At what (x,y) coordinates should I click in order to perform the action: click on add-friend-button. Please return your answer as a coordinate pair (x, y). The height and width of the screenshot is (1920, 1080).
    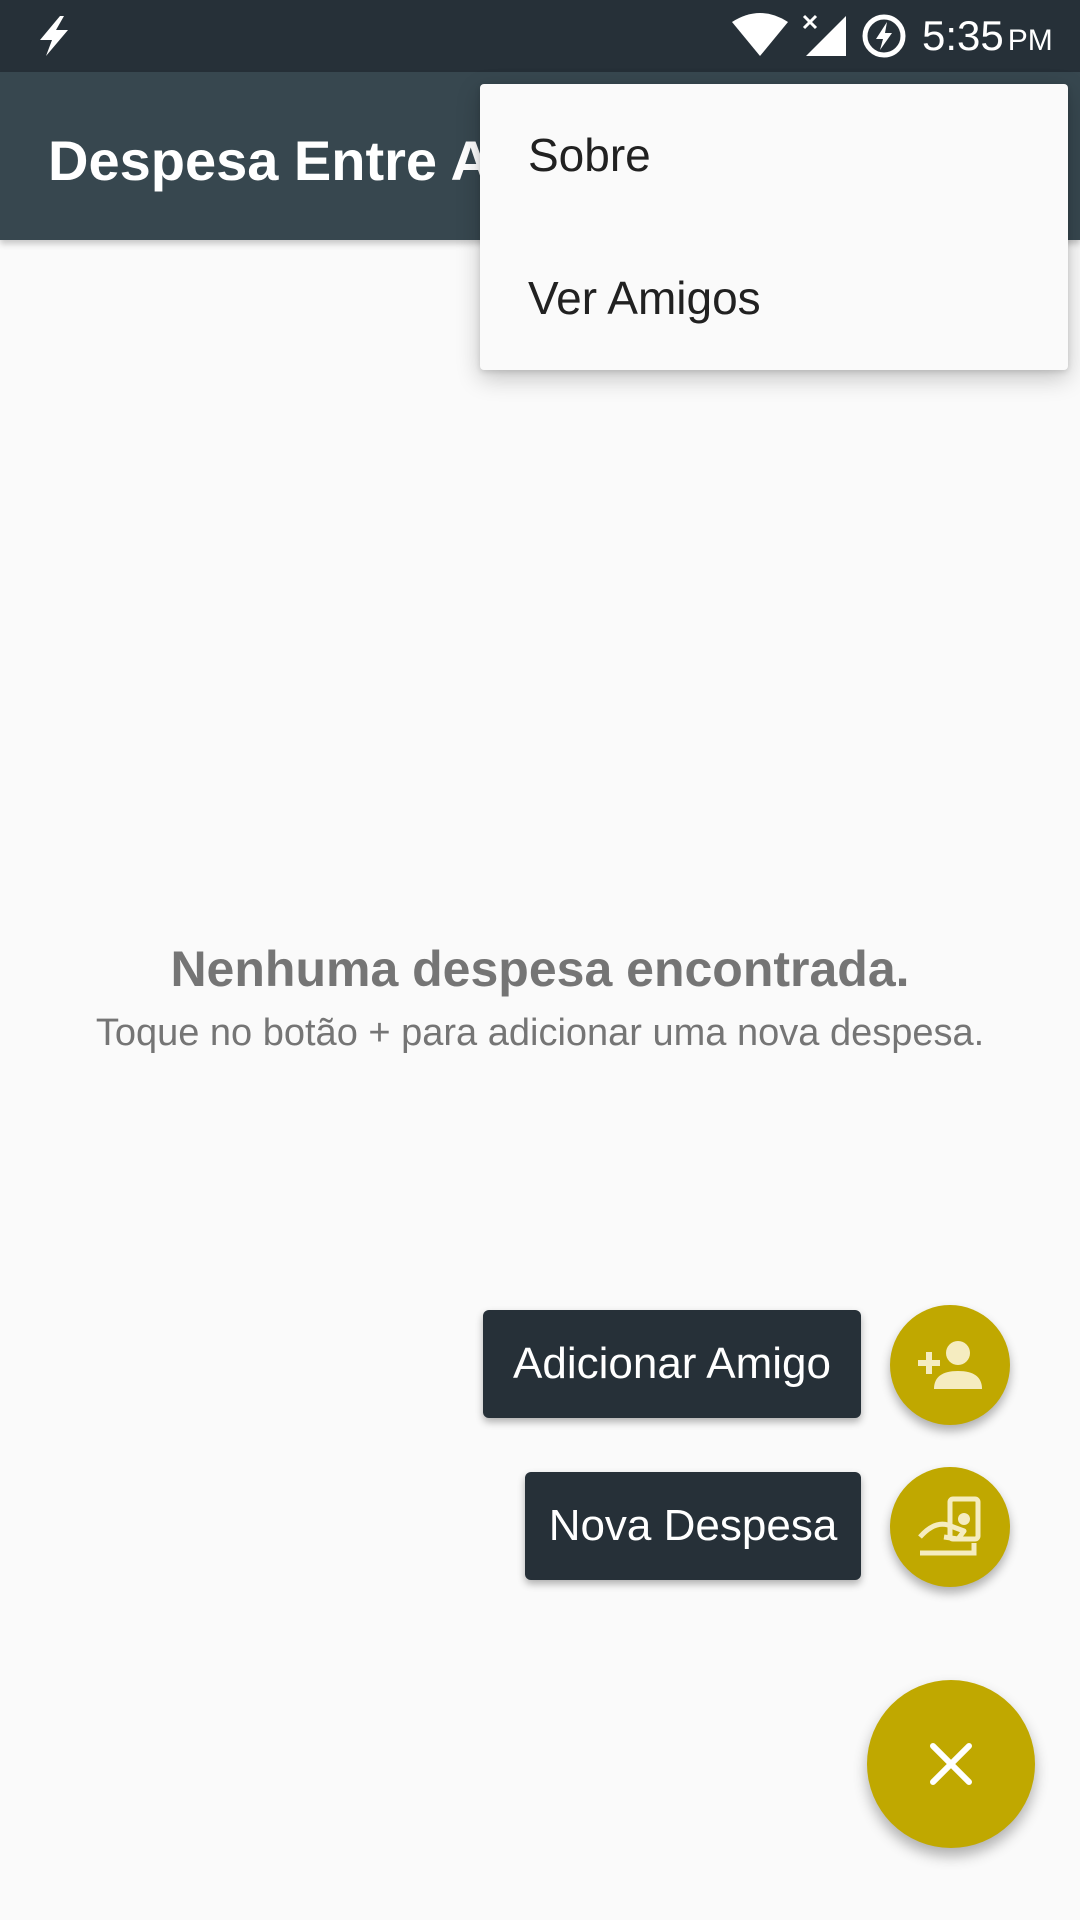
    Looking at the image, I should click on (950, 1365).